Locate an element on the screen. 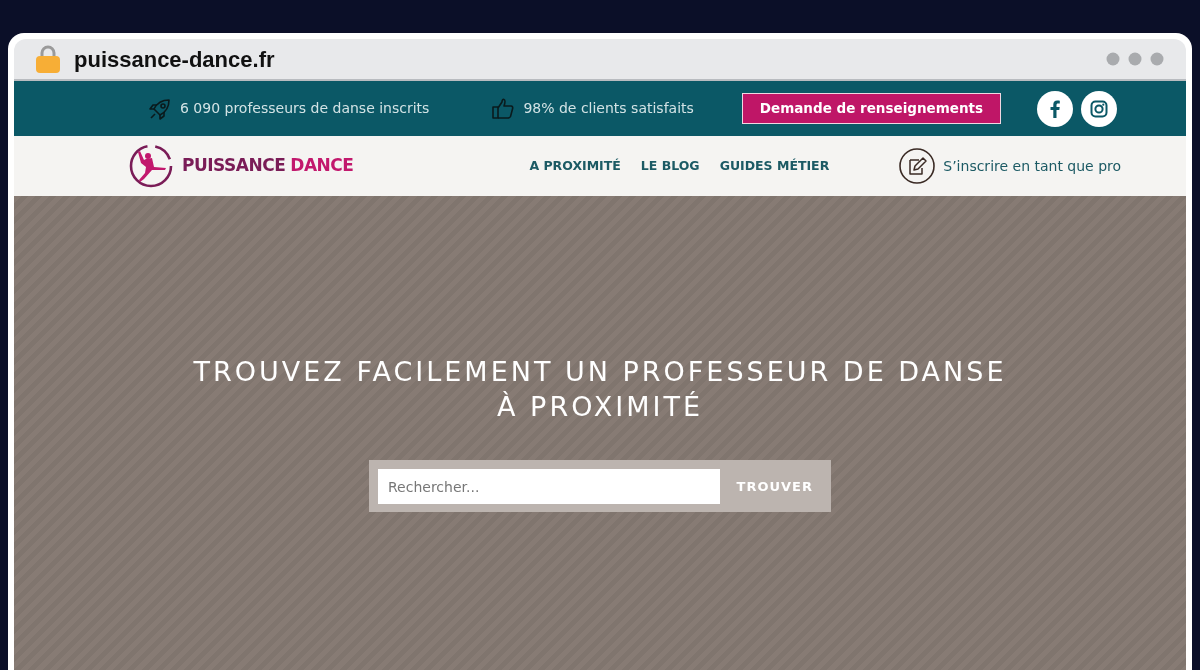 The width and height of the screenshot is (1200, 670). logo-text: PUISSANCE is located at coordinates (234, 166).